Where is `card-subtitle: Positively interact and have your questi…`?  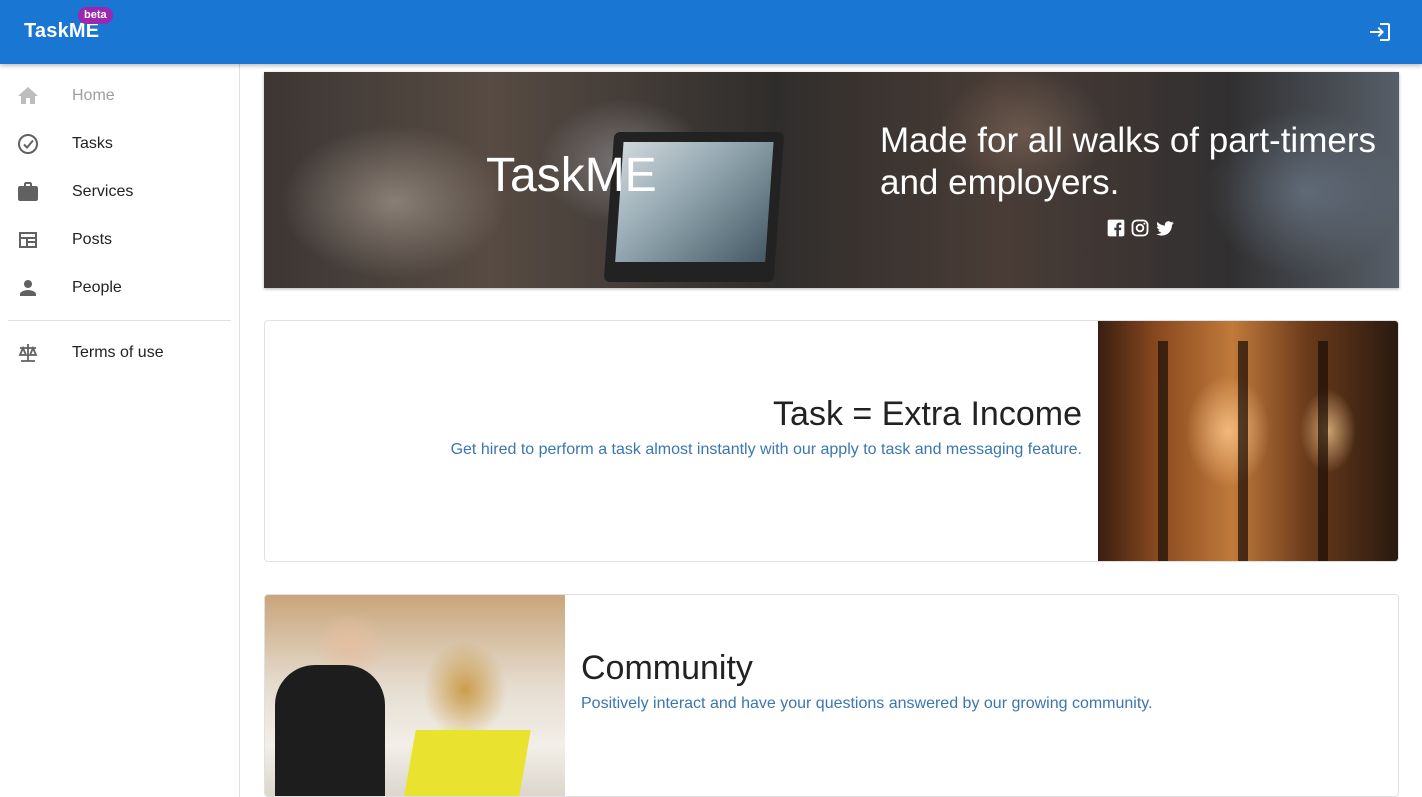
card-subtitle: Positively interact and have your questi… is located at coordinates (867, 703).